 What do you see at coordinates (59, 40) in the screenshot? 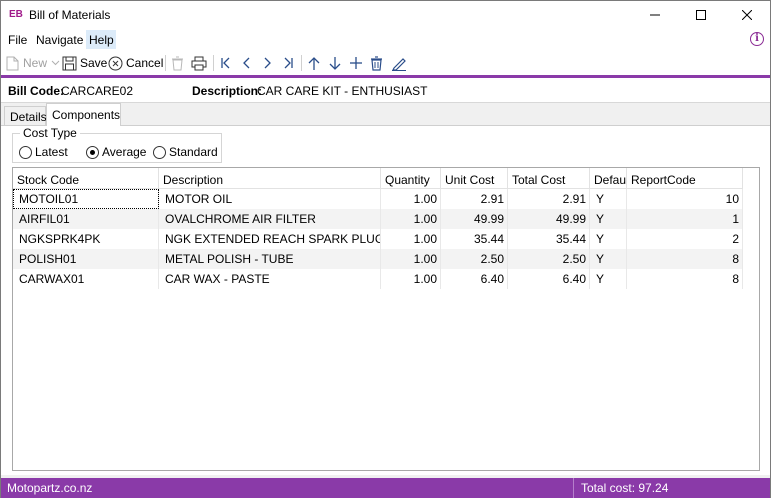
I see `menu-navigate: Navigate` at bounding box center [59, 40].